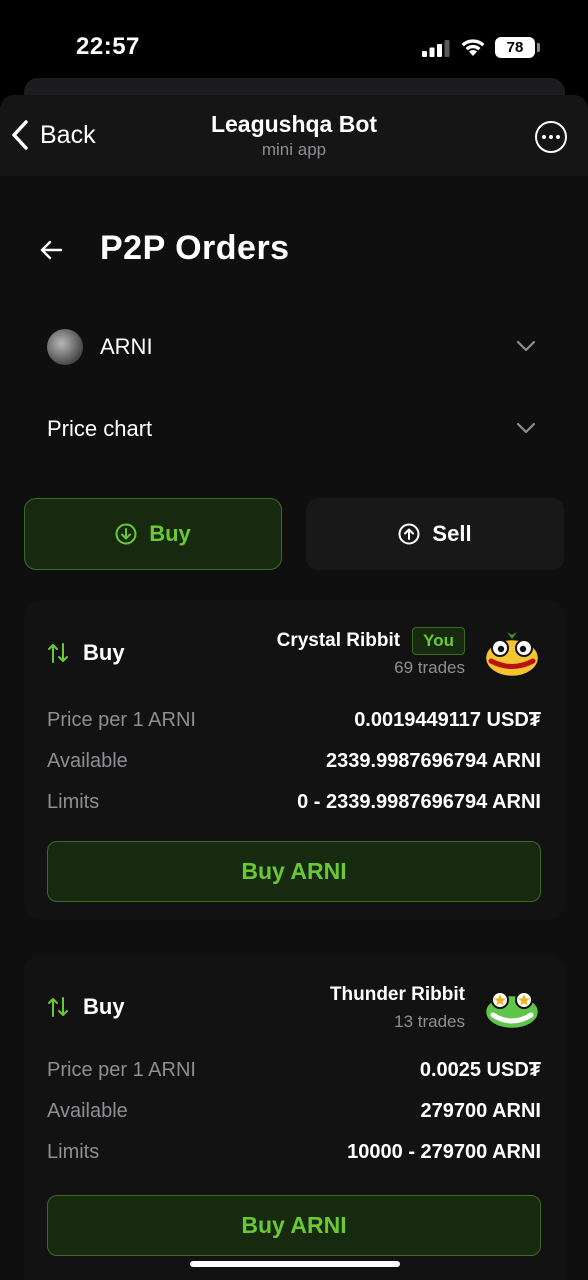  What do you see at coordinates (295, 1264) in the screenshot?
I see `home-indicator` at bounding box center [295, 1264].